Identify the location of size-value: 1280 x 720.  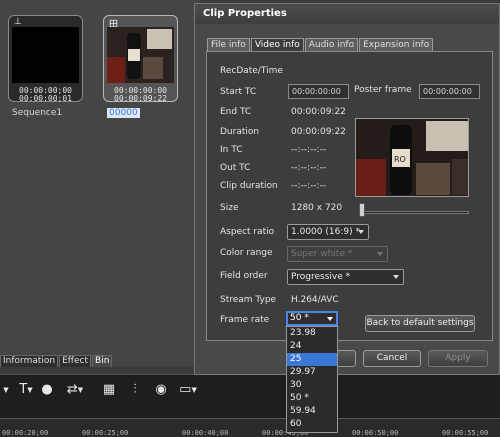
(317, 208).